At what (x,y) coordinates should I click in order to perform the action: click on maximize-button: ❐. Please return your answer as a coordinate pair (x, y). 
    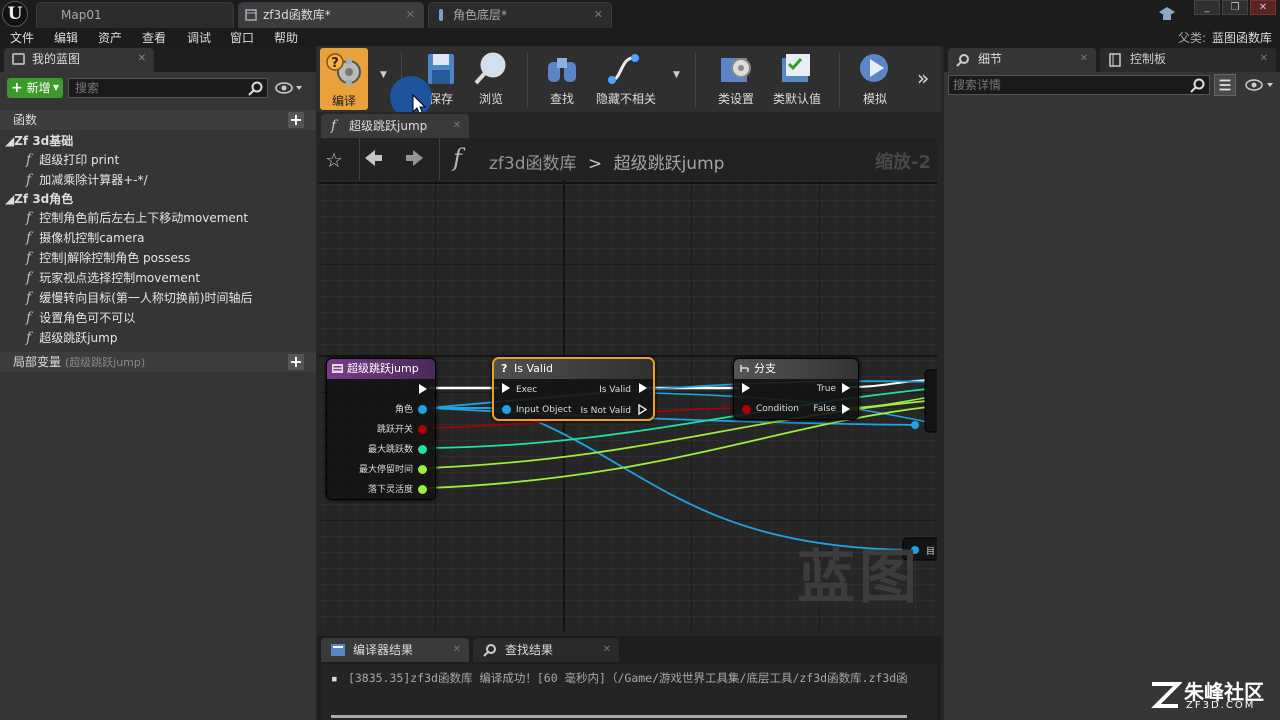
    Looking at the image, I should click on (1235, 7).